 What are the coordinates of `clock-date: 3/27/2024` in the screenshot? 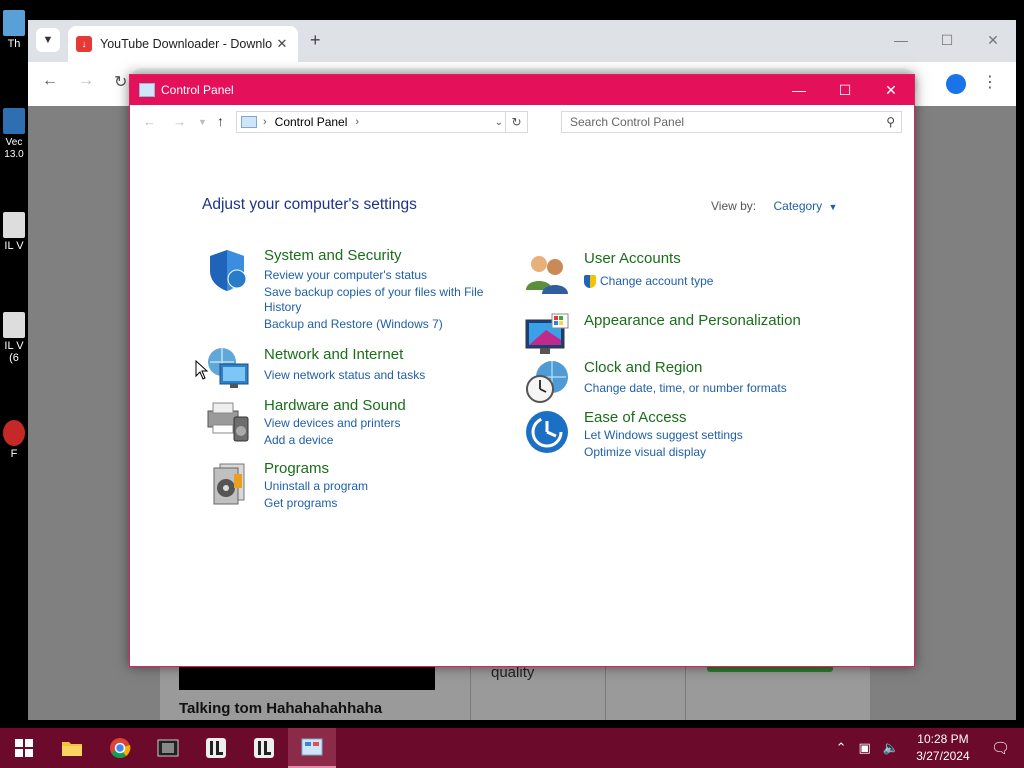 It's located at (943, 756).